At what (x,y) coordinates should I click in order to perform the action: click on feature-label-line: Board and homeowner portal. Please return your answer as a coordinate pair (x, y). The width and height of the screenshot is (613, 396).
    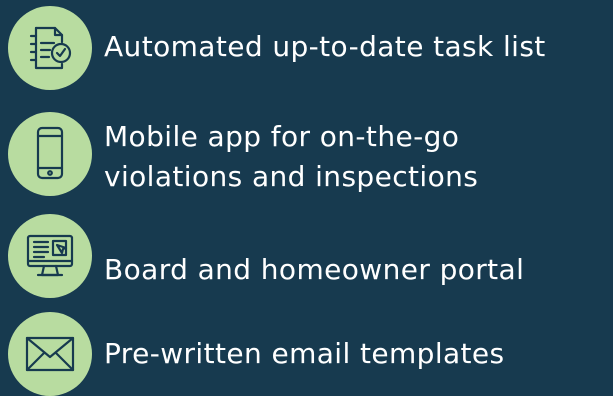
    Looking at the image, I should click on (314, 269).